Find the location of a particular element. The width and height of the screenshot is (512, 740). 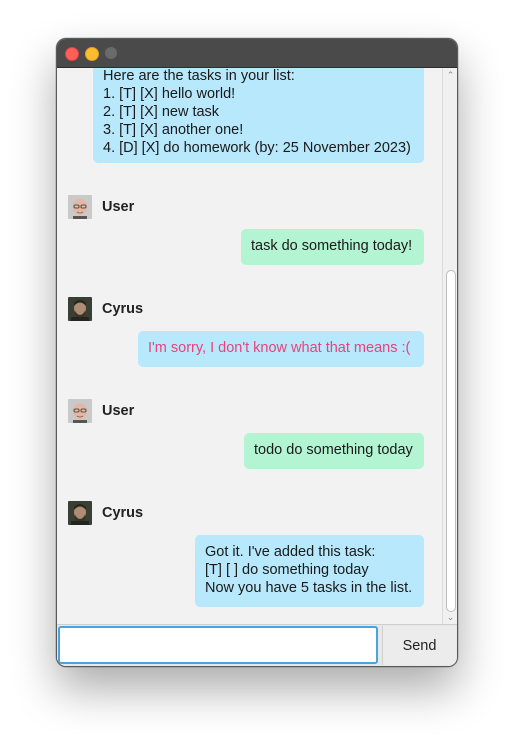

message-input is located at coordinates (218, 645).